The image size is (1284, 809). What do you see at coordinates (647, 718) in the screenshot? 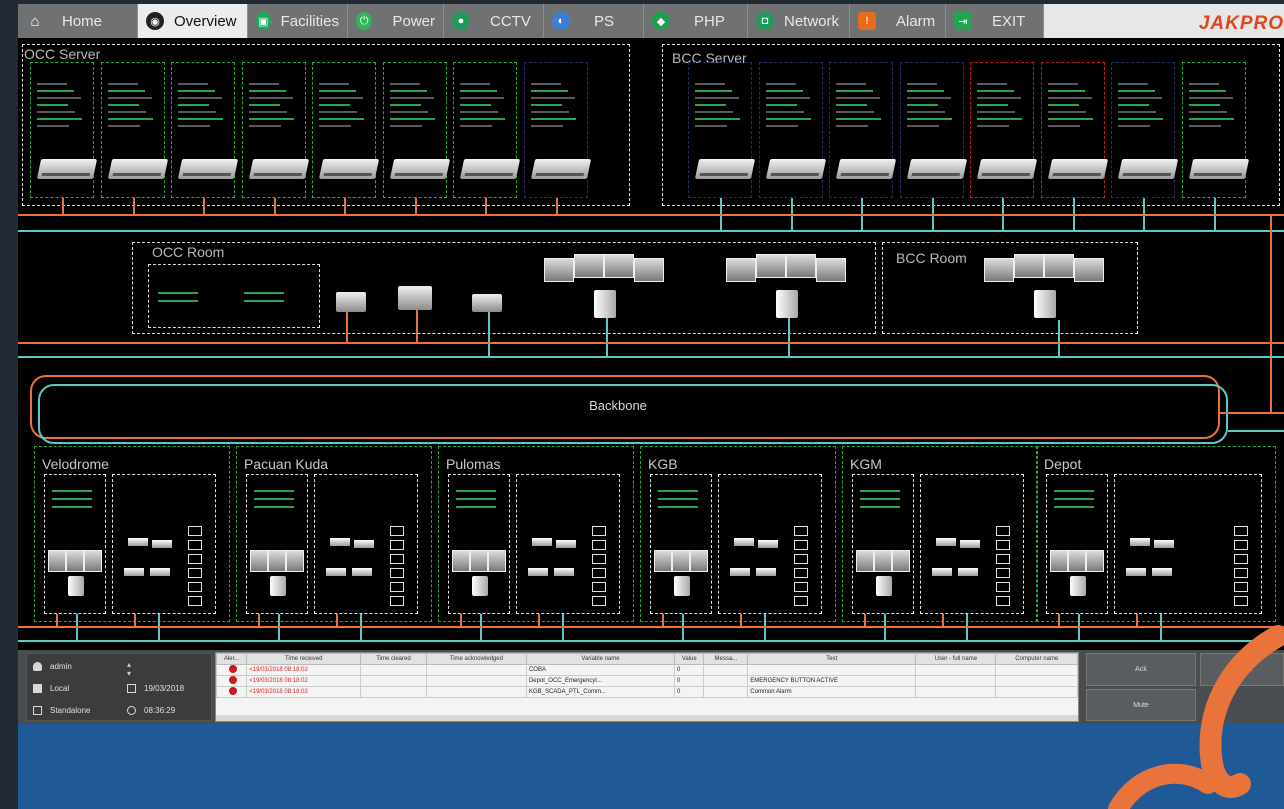
I see `table-scrollbar` at bounding box center [647, 718].